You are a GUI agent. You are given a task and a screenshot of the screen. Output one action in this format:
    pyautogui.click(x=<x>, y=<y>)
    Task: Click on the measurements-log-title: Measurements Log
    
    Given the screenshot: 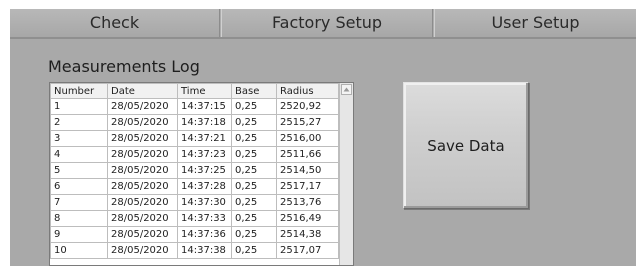 What is the action you would take?
    pyautogui.click(x=124, y=66)
    